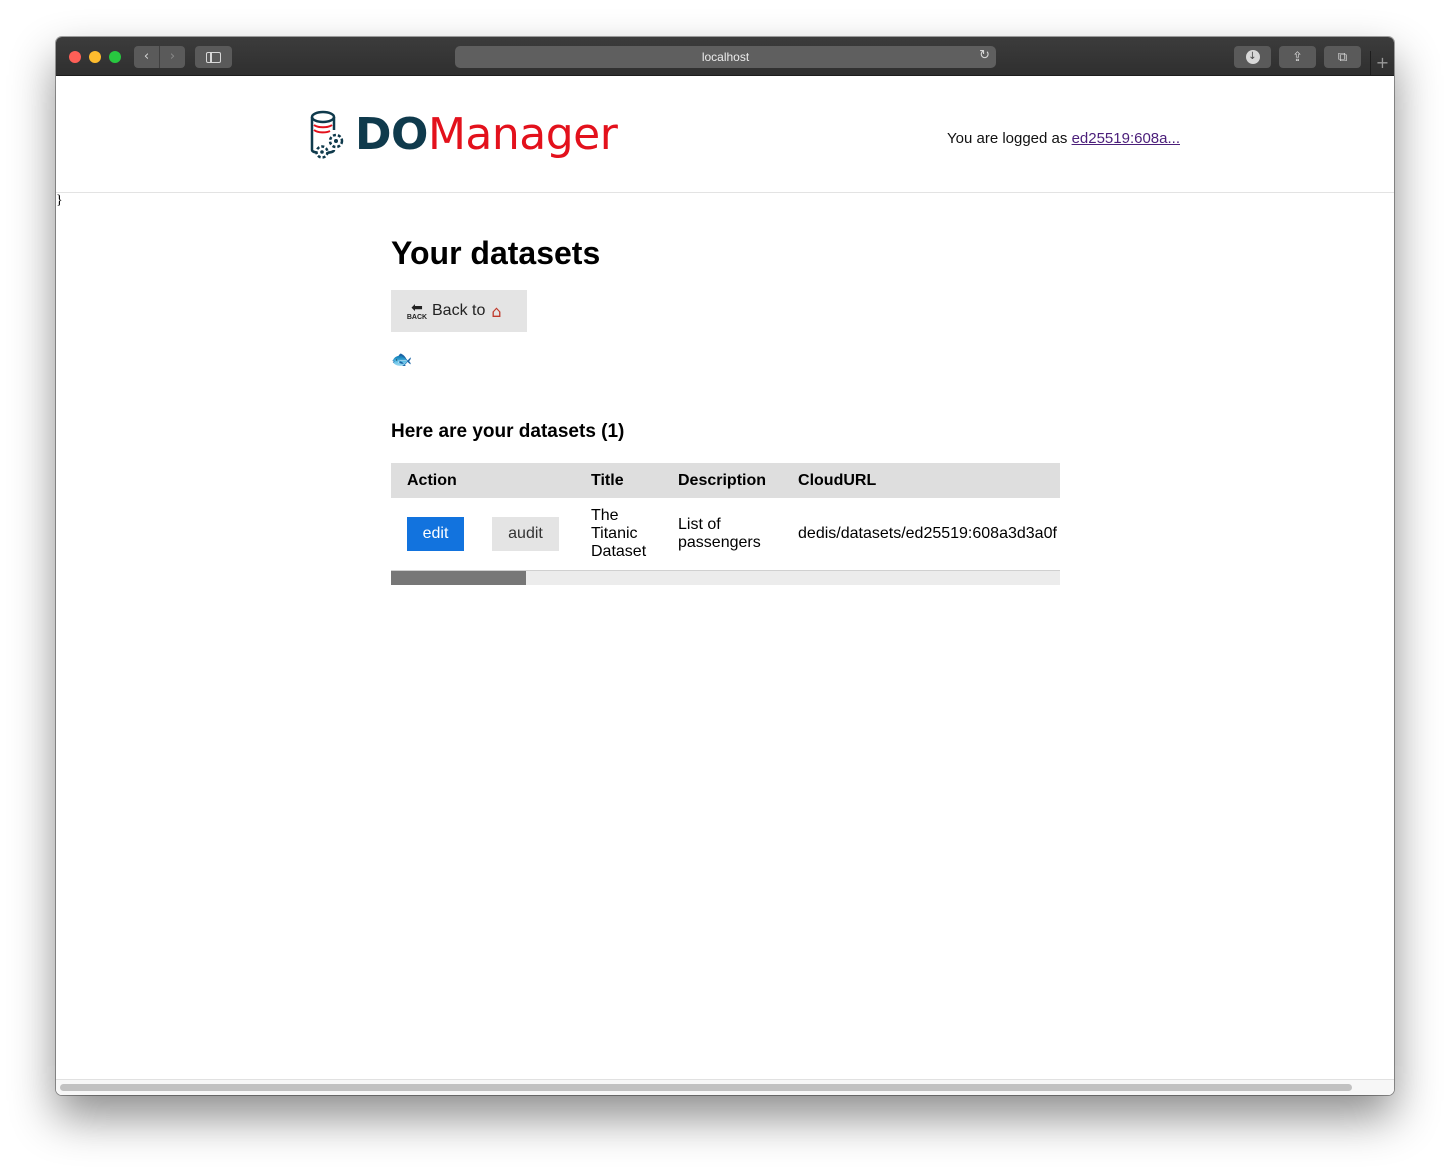 The image size is (1450, 1169). I want to click on fish-icon: 🐟, so click(402, 360).